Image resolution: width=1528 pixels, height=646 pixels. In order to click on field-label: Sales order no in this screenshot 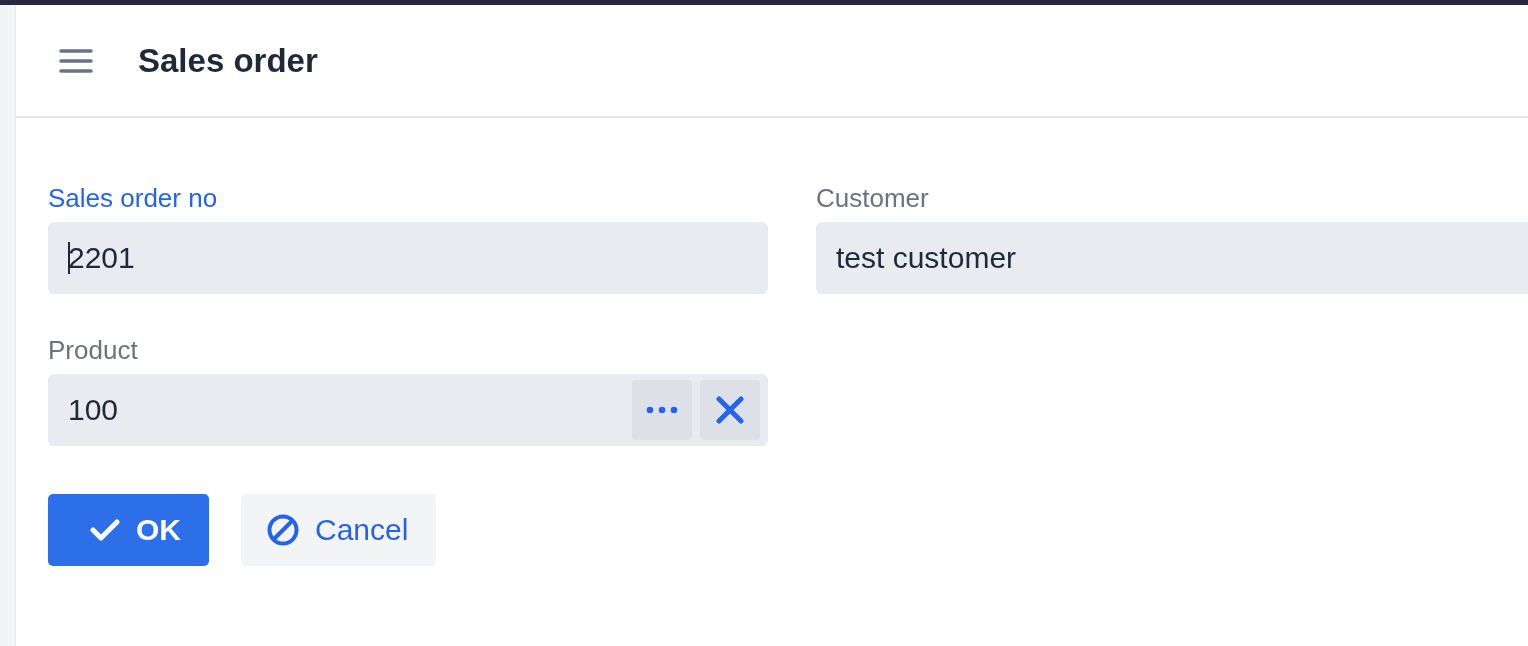, I will do `click(133, 198)`.